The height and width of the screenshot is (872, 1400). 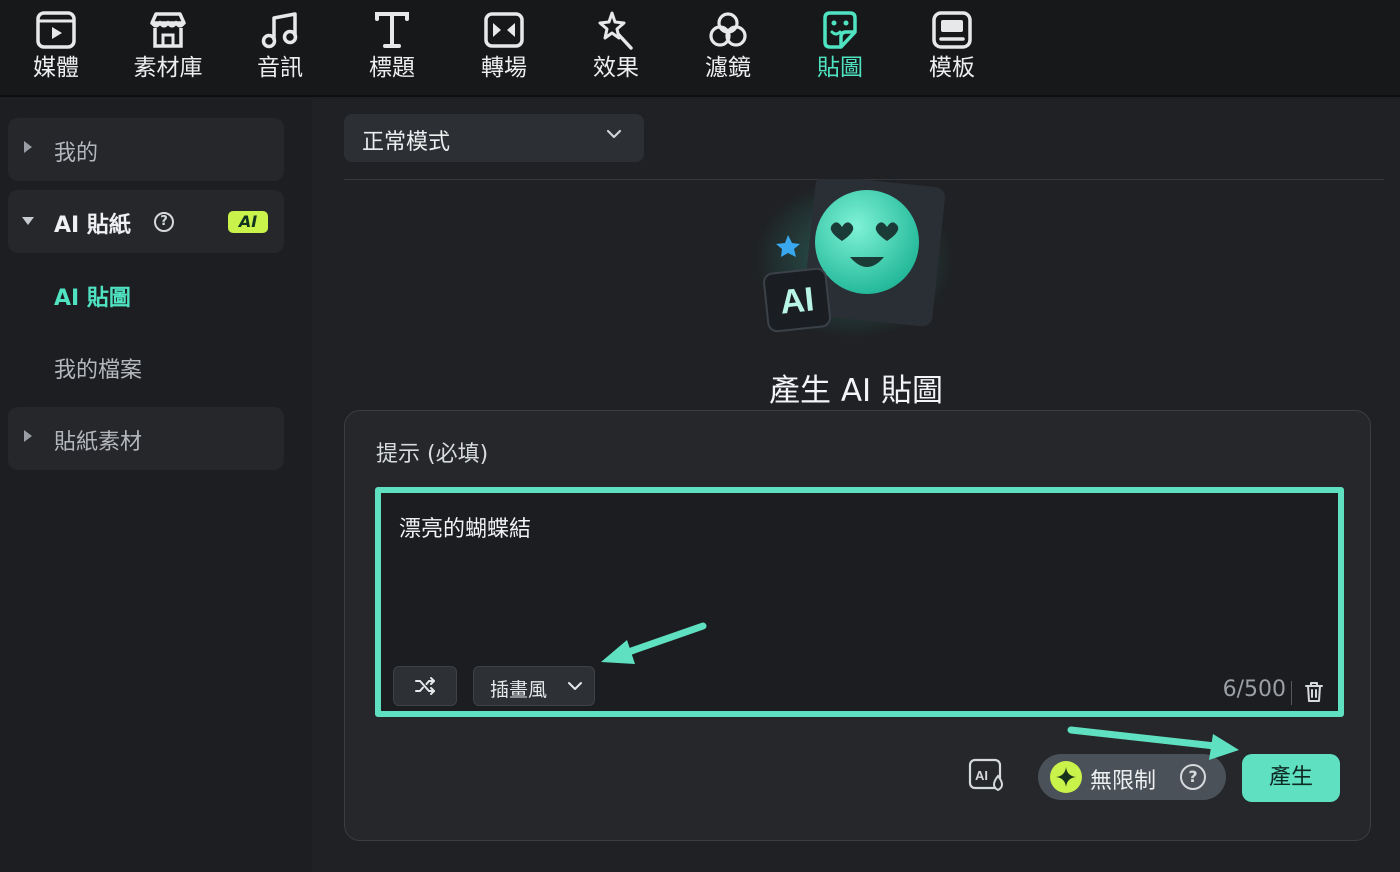 I want to click on sidebar-item-label: 我的, so click(x=76, y=153).